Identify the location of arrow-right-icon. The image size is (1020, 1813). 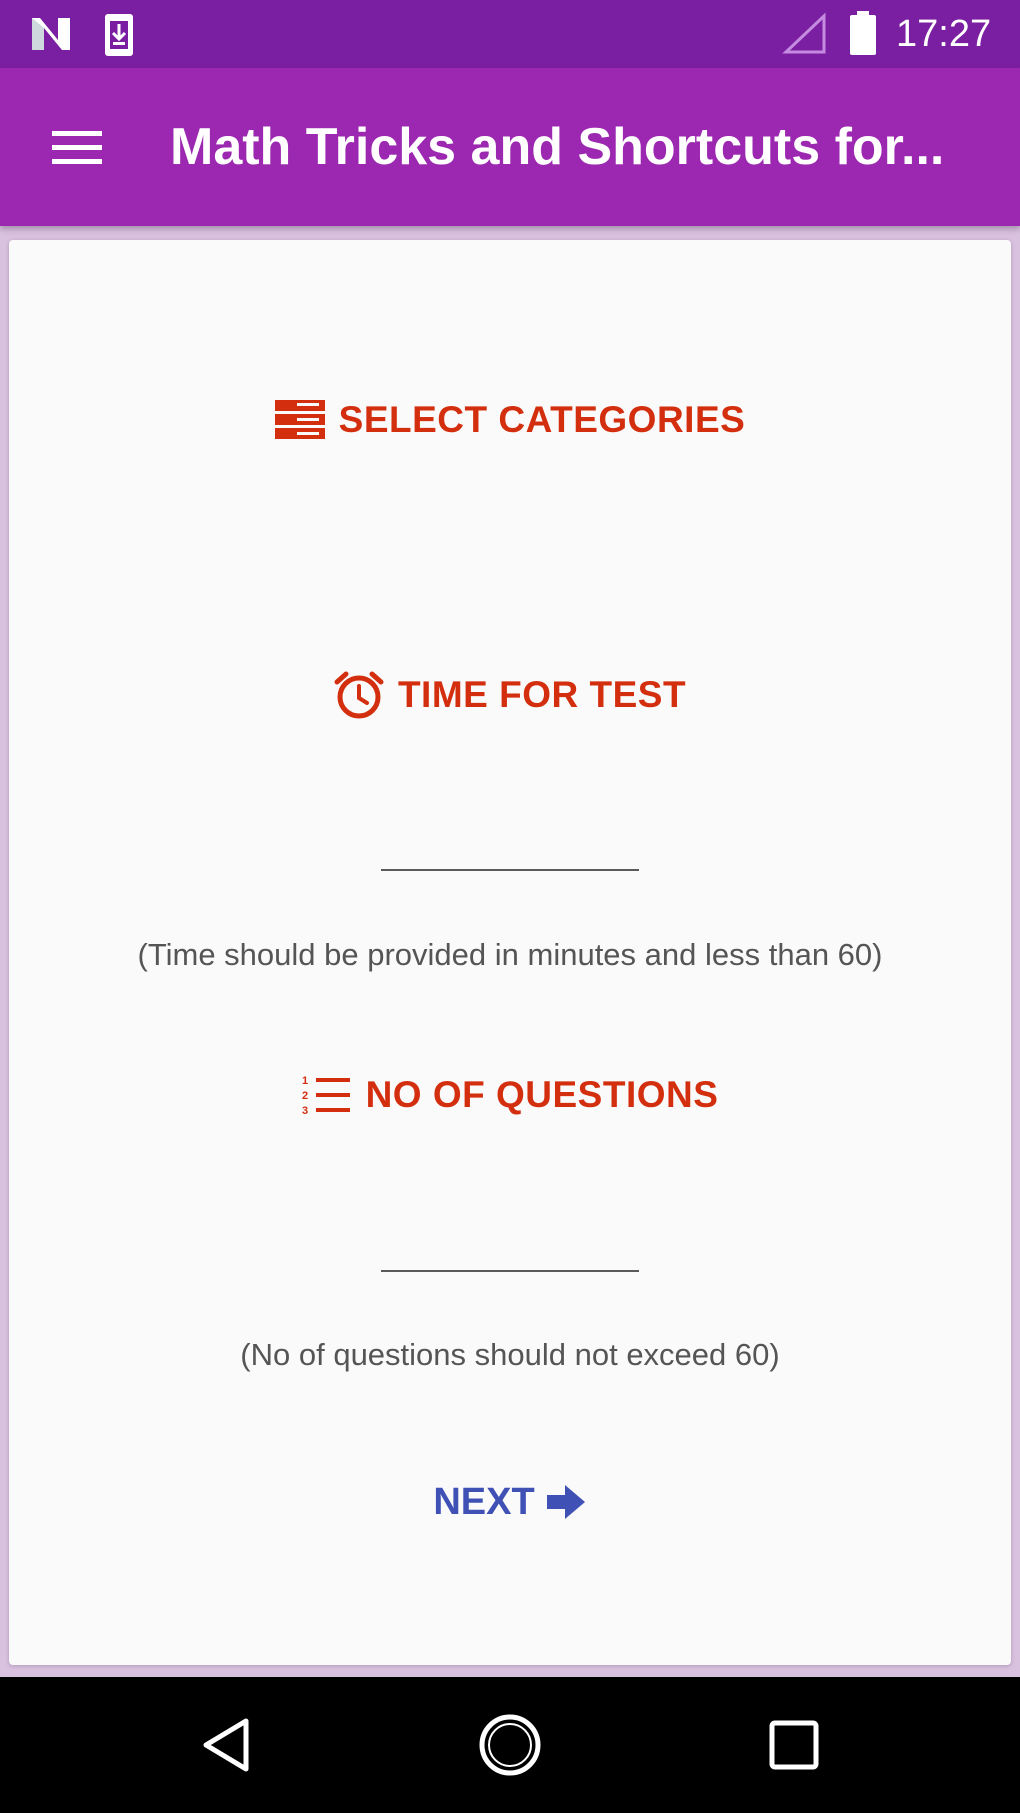
(565, 1502).